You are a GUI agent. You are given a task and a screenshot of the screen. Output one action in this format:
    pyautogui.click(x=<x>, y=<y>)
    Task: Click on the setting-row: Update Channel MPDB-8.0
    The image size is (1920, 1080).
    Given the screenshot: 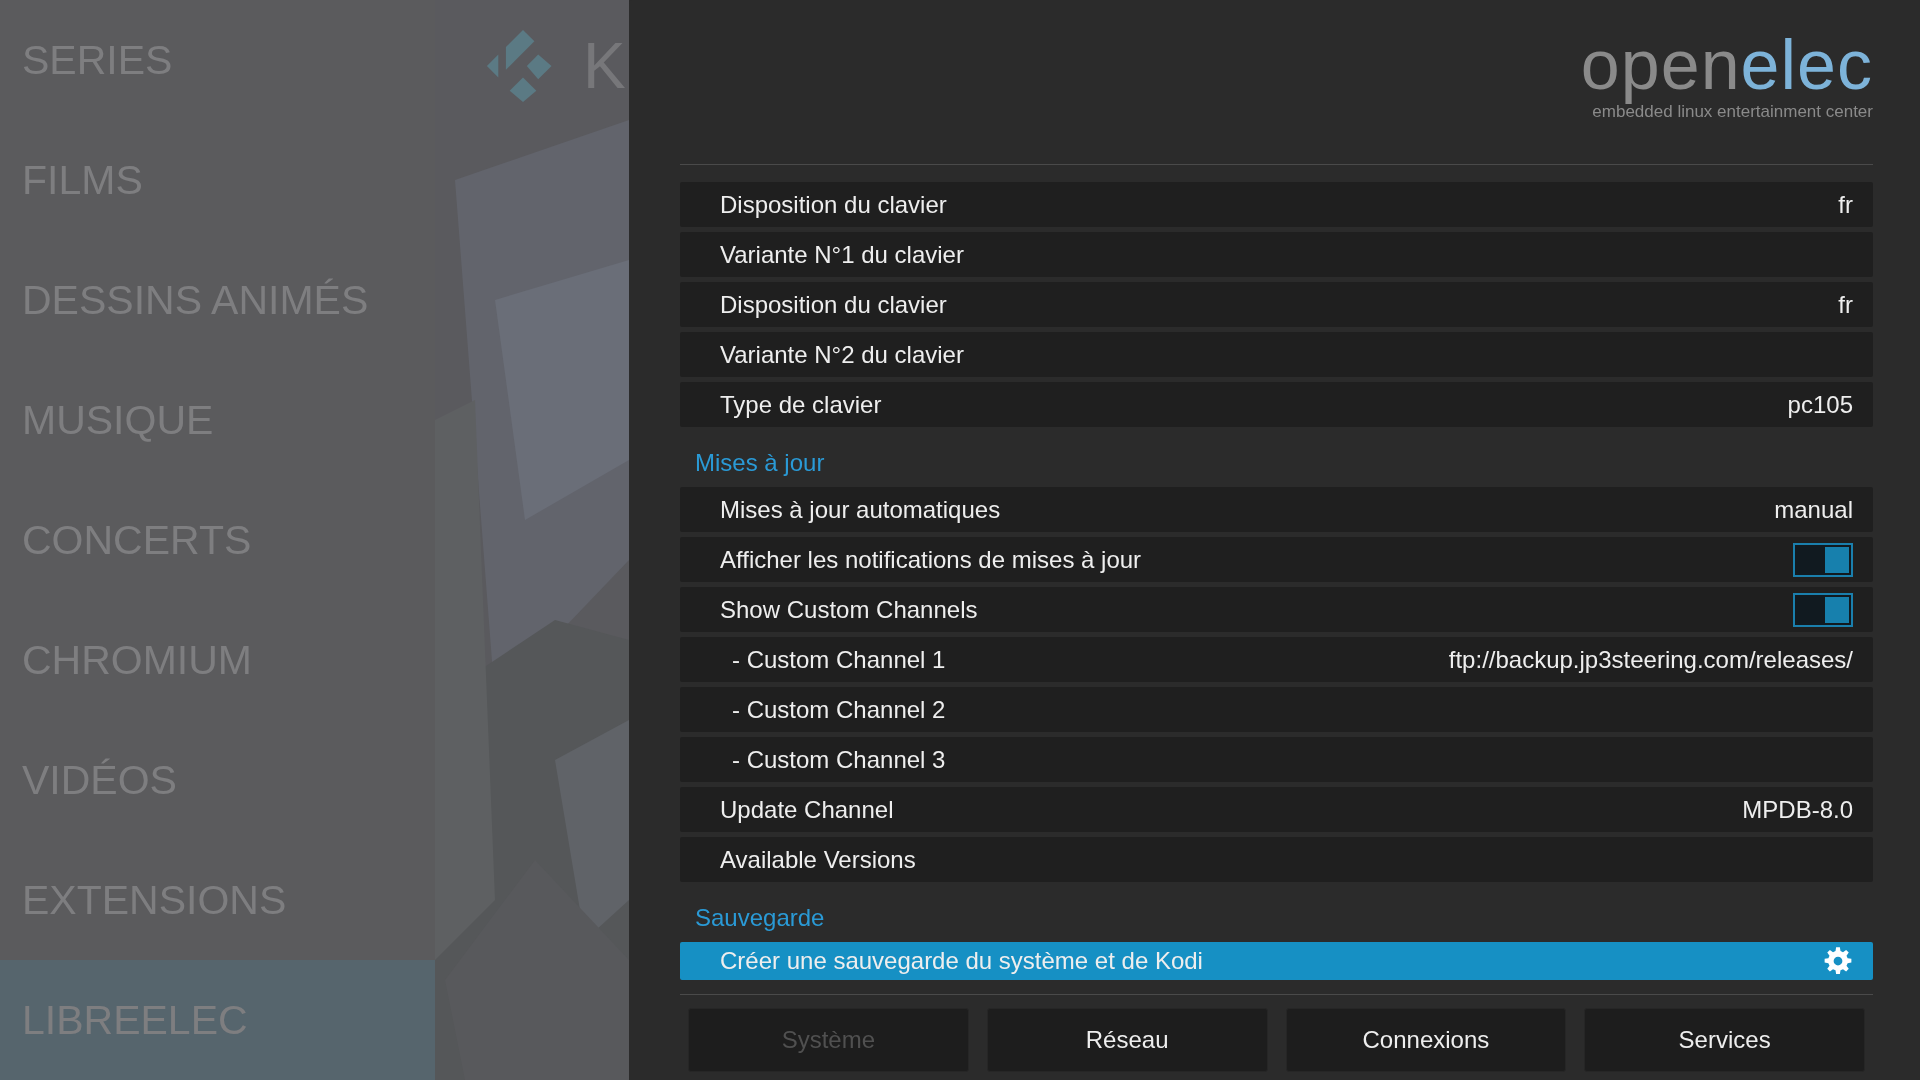 What is the action you would take?
    pyautogui.click(x=1276, y=809)
    